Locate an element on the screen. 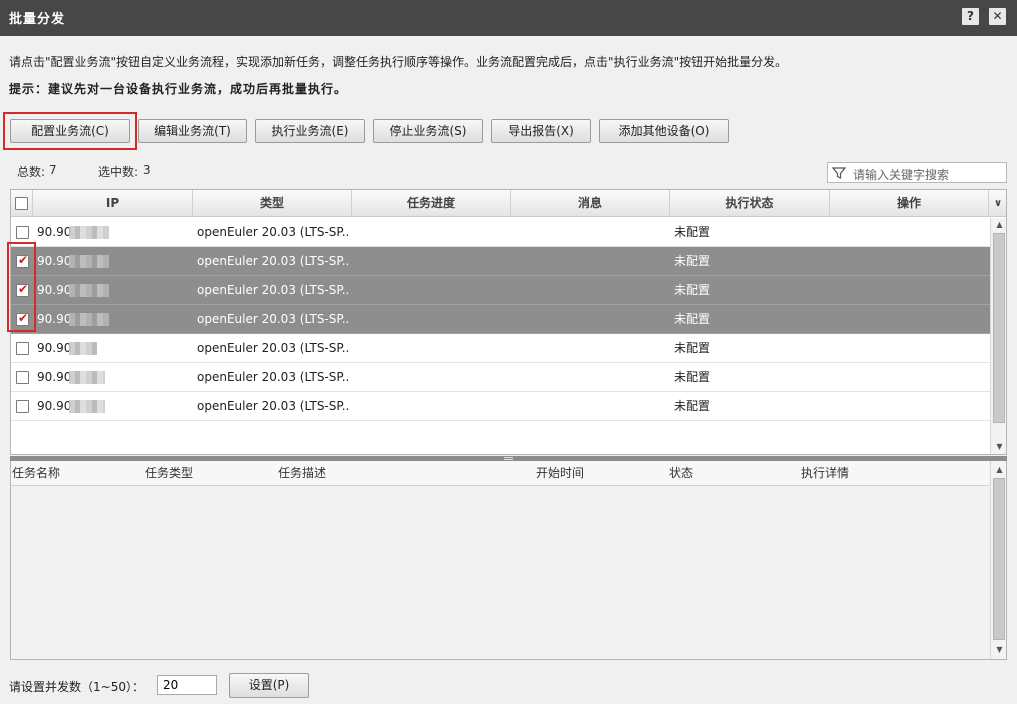  execute-workflow-button: 执行业务流(E) is located at coordinates (310, 131).